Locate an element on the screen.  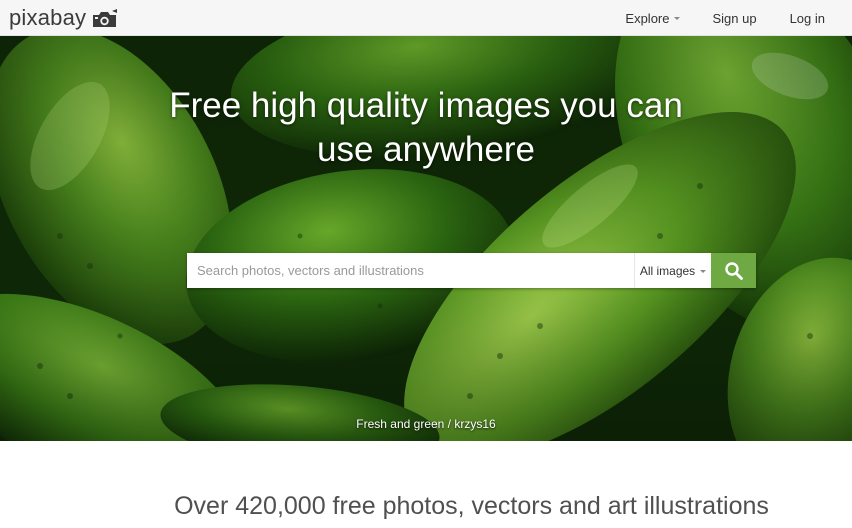
photo-credit: Fresh and green / krzys16 is located at coordinates (426, 424).